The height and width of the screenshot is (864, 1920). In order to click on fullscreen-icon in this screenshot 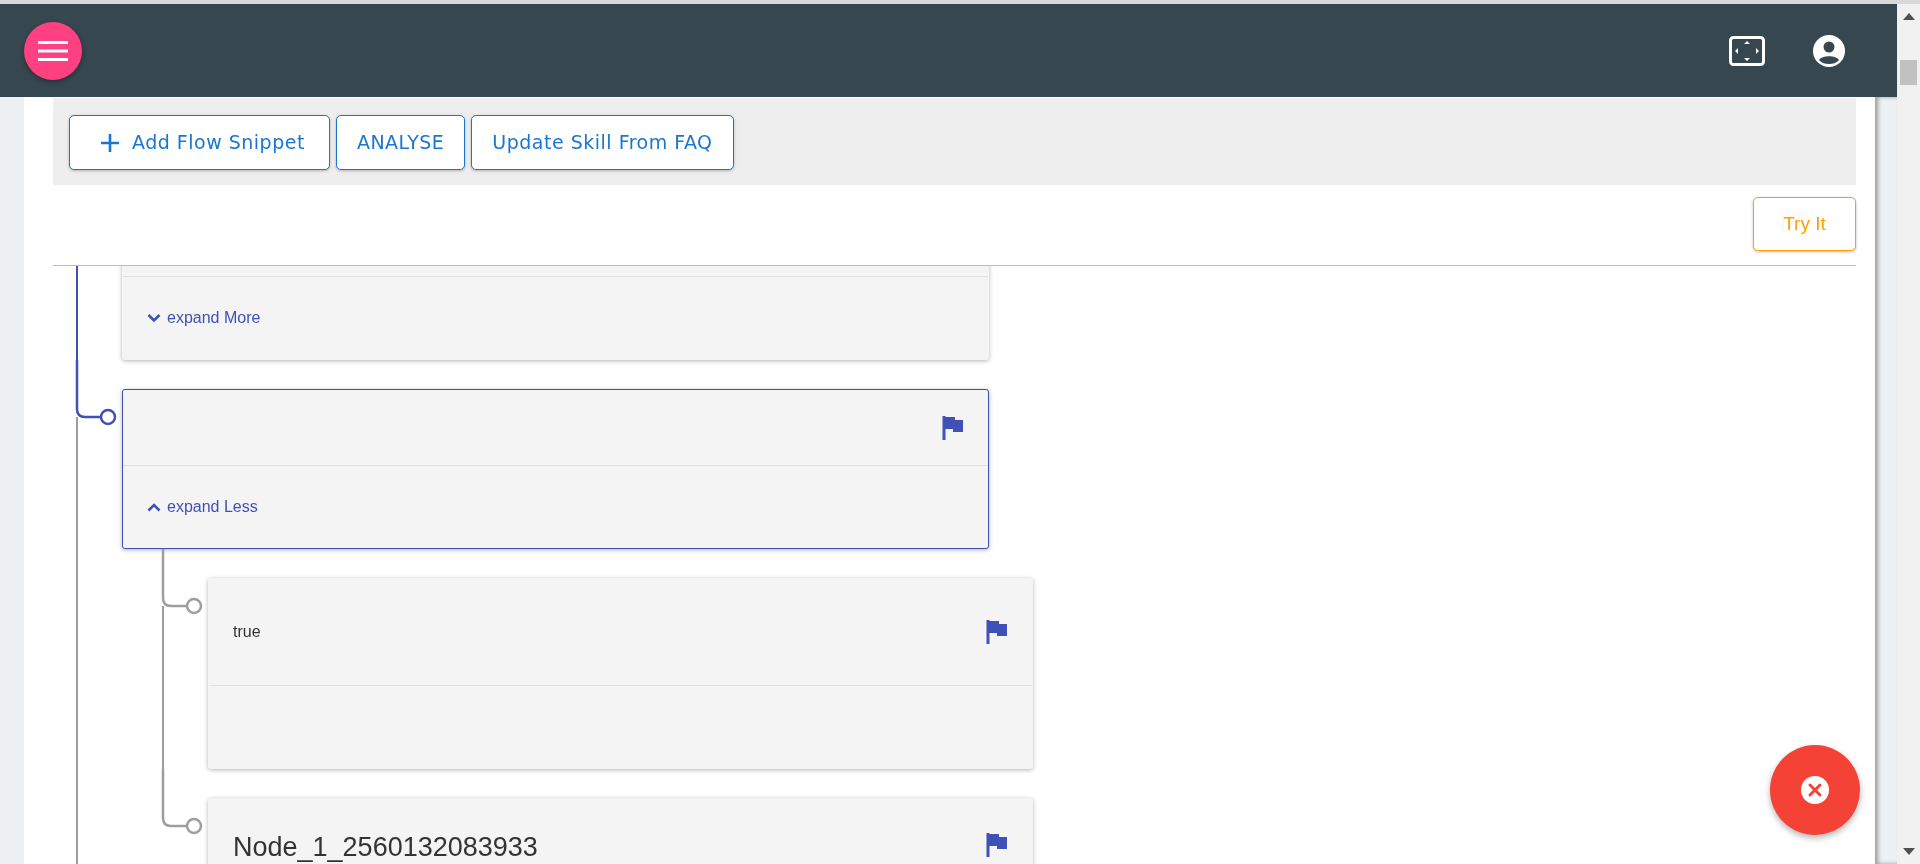, I will do `click(1747, 50)`.